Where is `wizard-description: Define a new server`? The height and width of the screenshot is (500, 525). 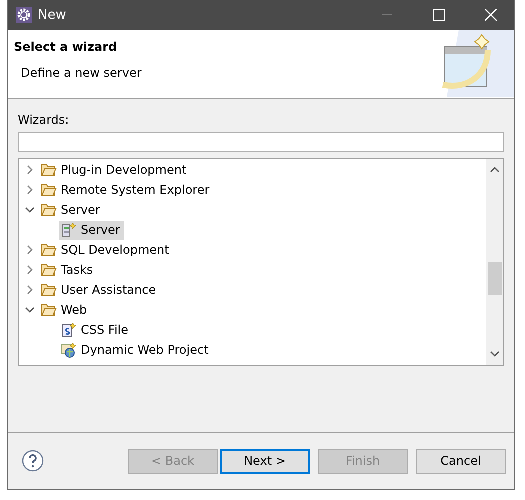 wizard-description: Define a new server is located at coordinates (81, 73).